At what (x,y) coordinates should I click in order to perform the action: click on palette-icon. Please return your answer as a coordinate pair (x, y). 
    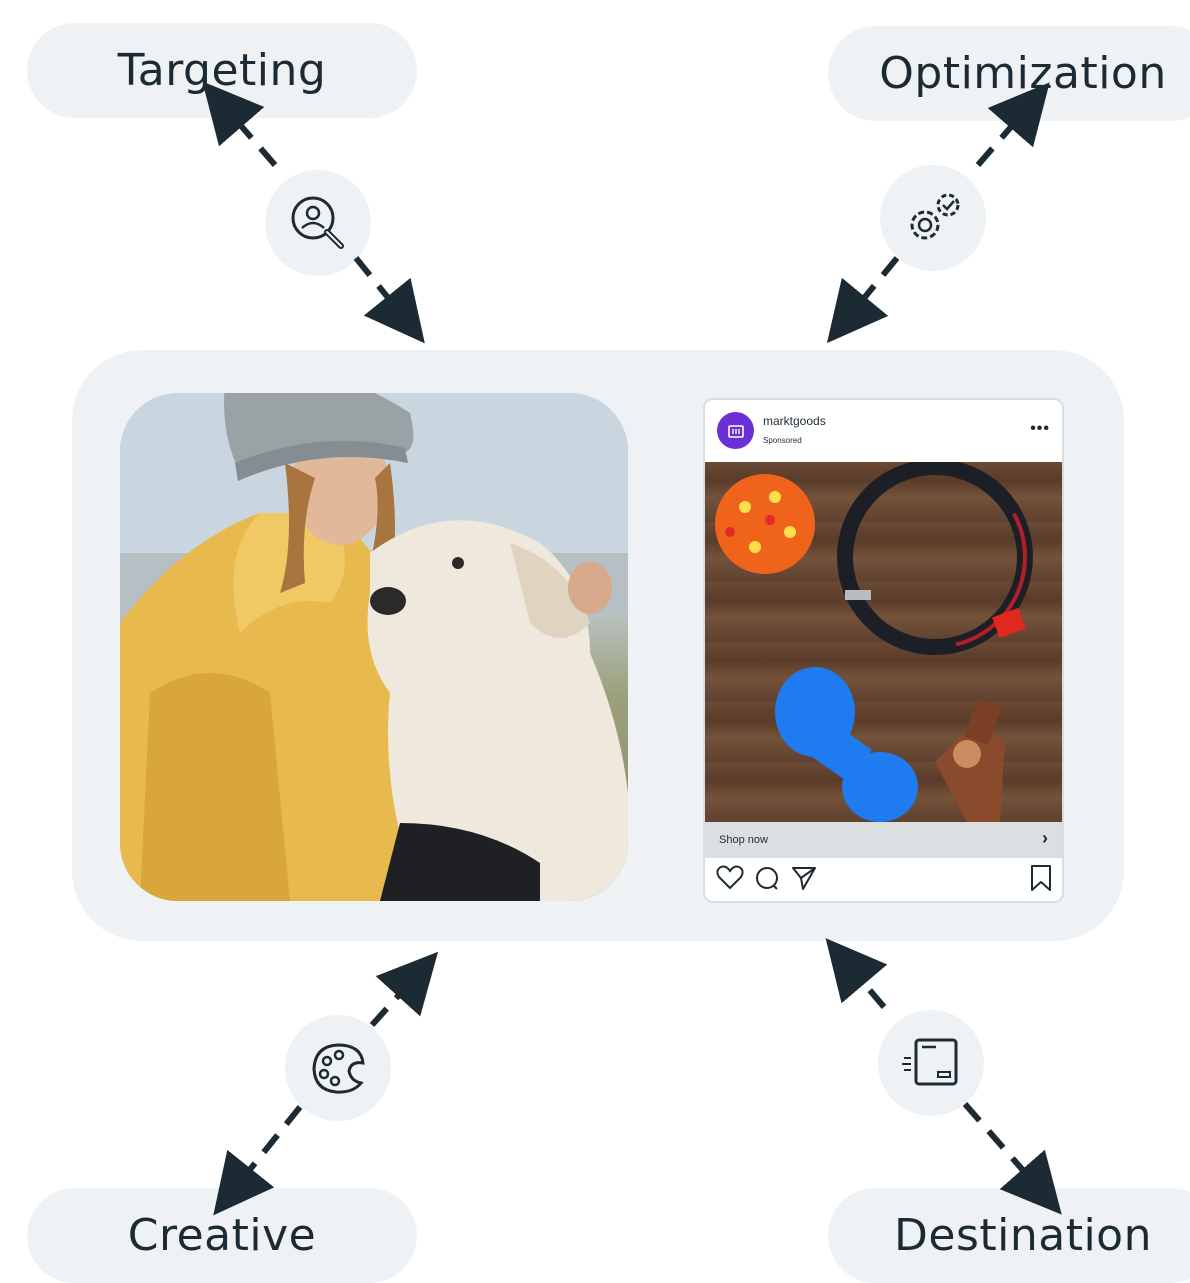
    Looking at the image, I should click on (338, 1068).